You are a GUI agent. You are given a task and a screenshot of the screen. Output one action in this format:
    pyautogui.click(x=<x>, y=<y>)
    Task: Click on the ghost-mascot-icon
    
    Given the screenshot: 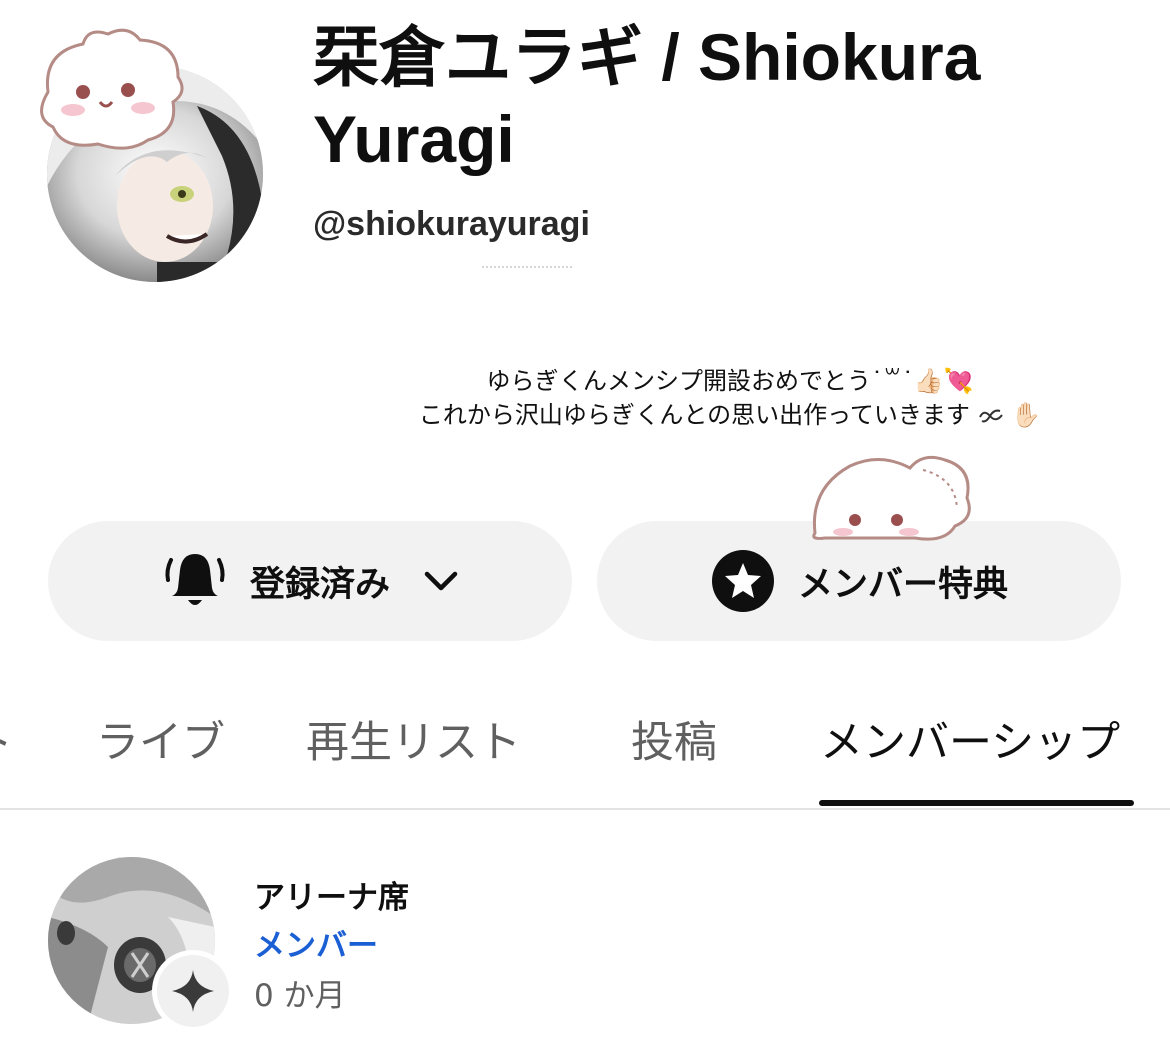 What is the action you would take?
    pyautogui.click(x=112, y=89)
    